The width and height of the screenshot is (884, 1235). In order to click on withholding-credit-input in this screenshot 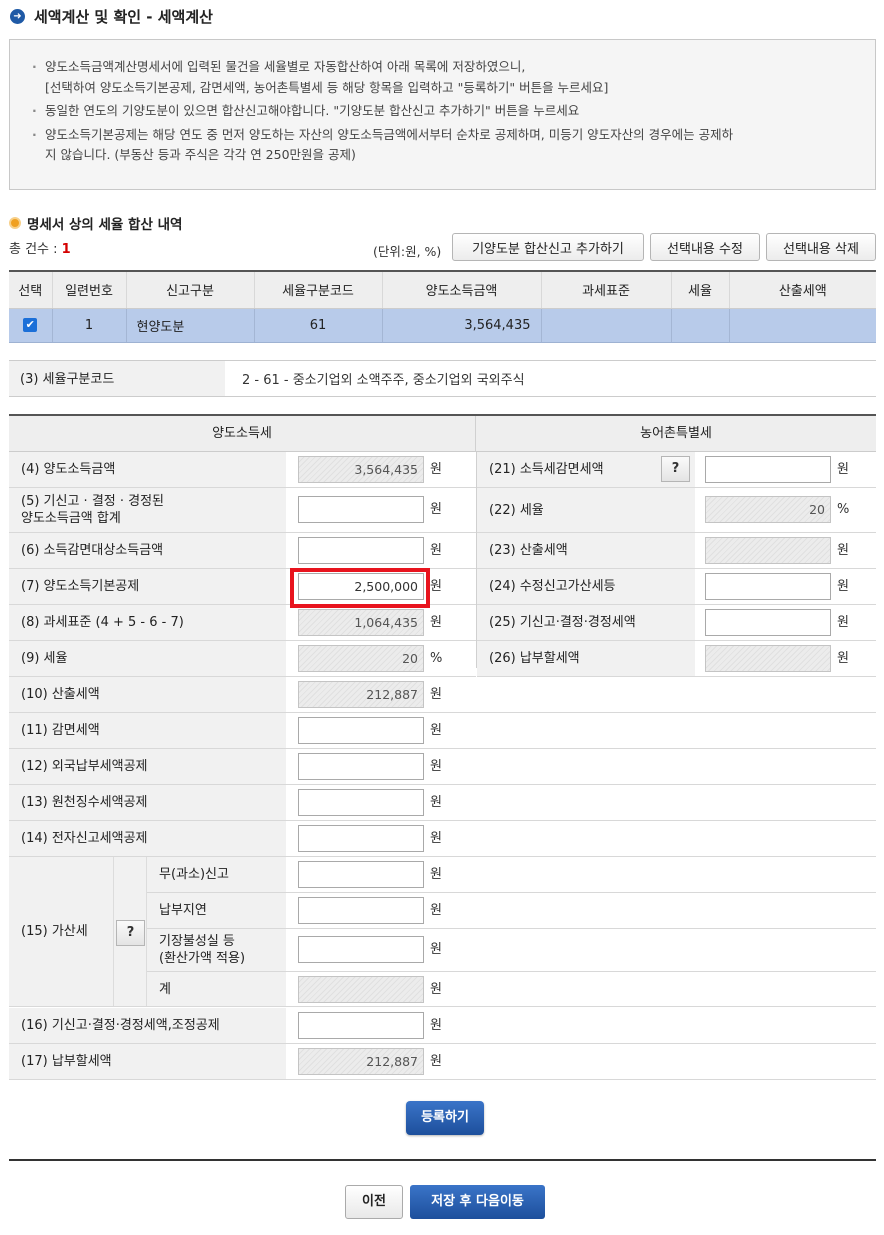, I will do `click(361, 802)`.